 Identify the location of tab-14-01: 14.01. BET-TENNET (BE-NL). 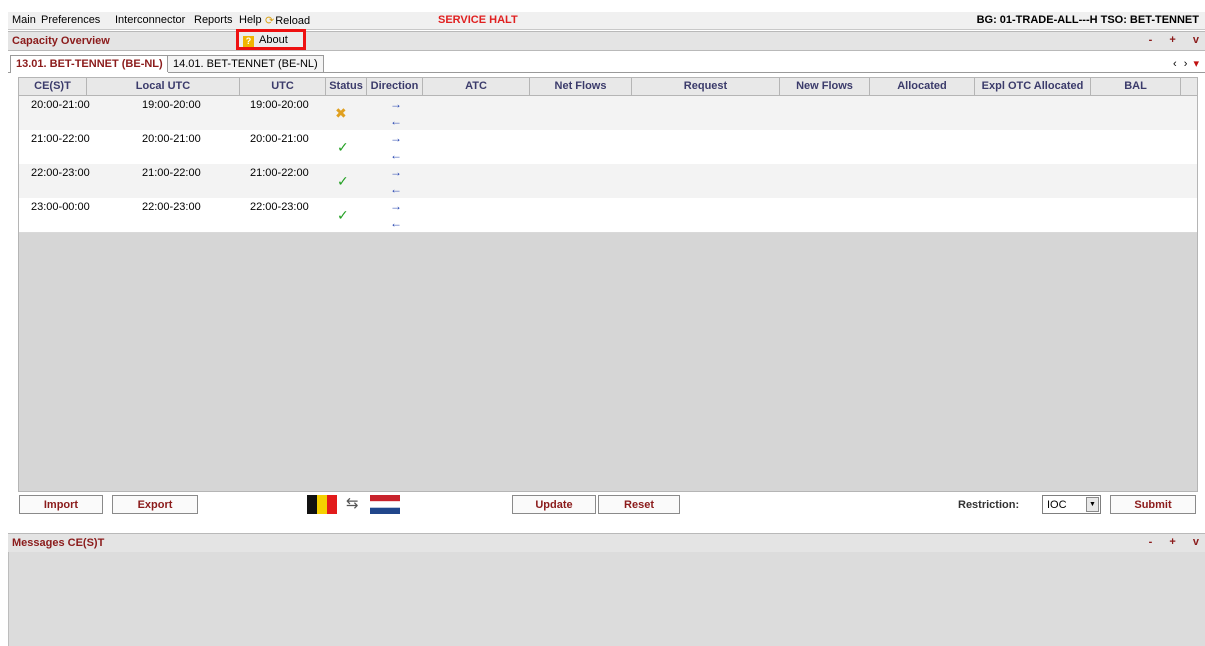
(245, 63).